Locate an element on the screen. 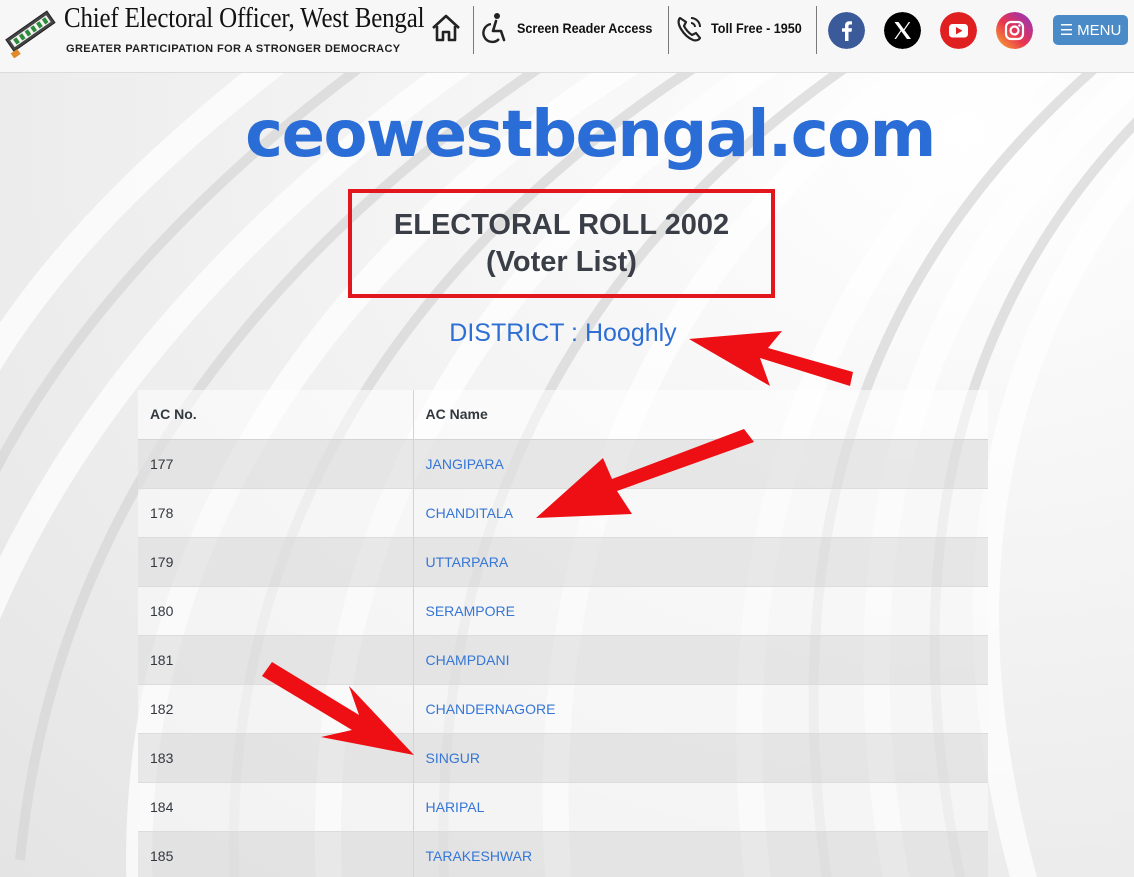  ac-number: 184 is located at coordinates (276, 806).